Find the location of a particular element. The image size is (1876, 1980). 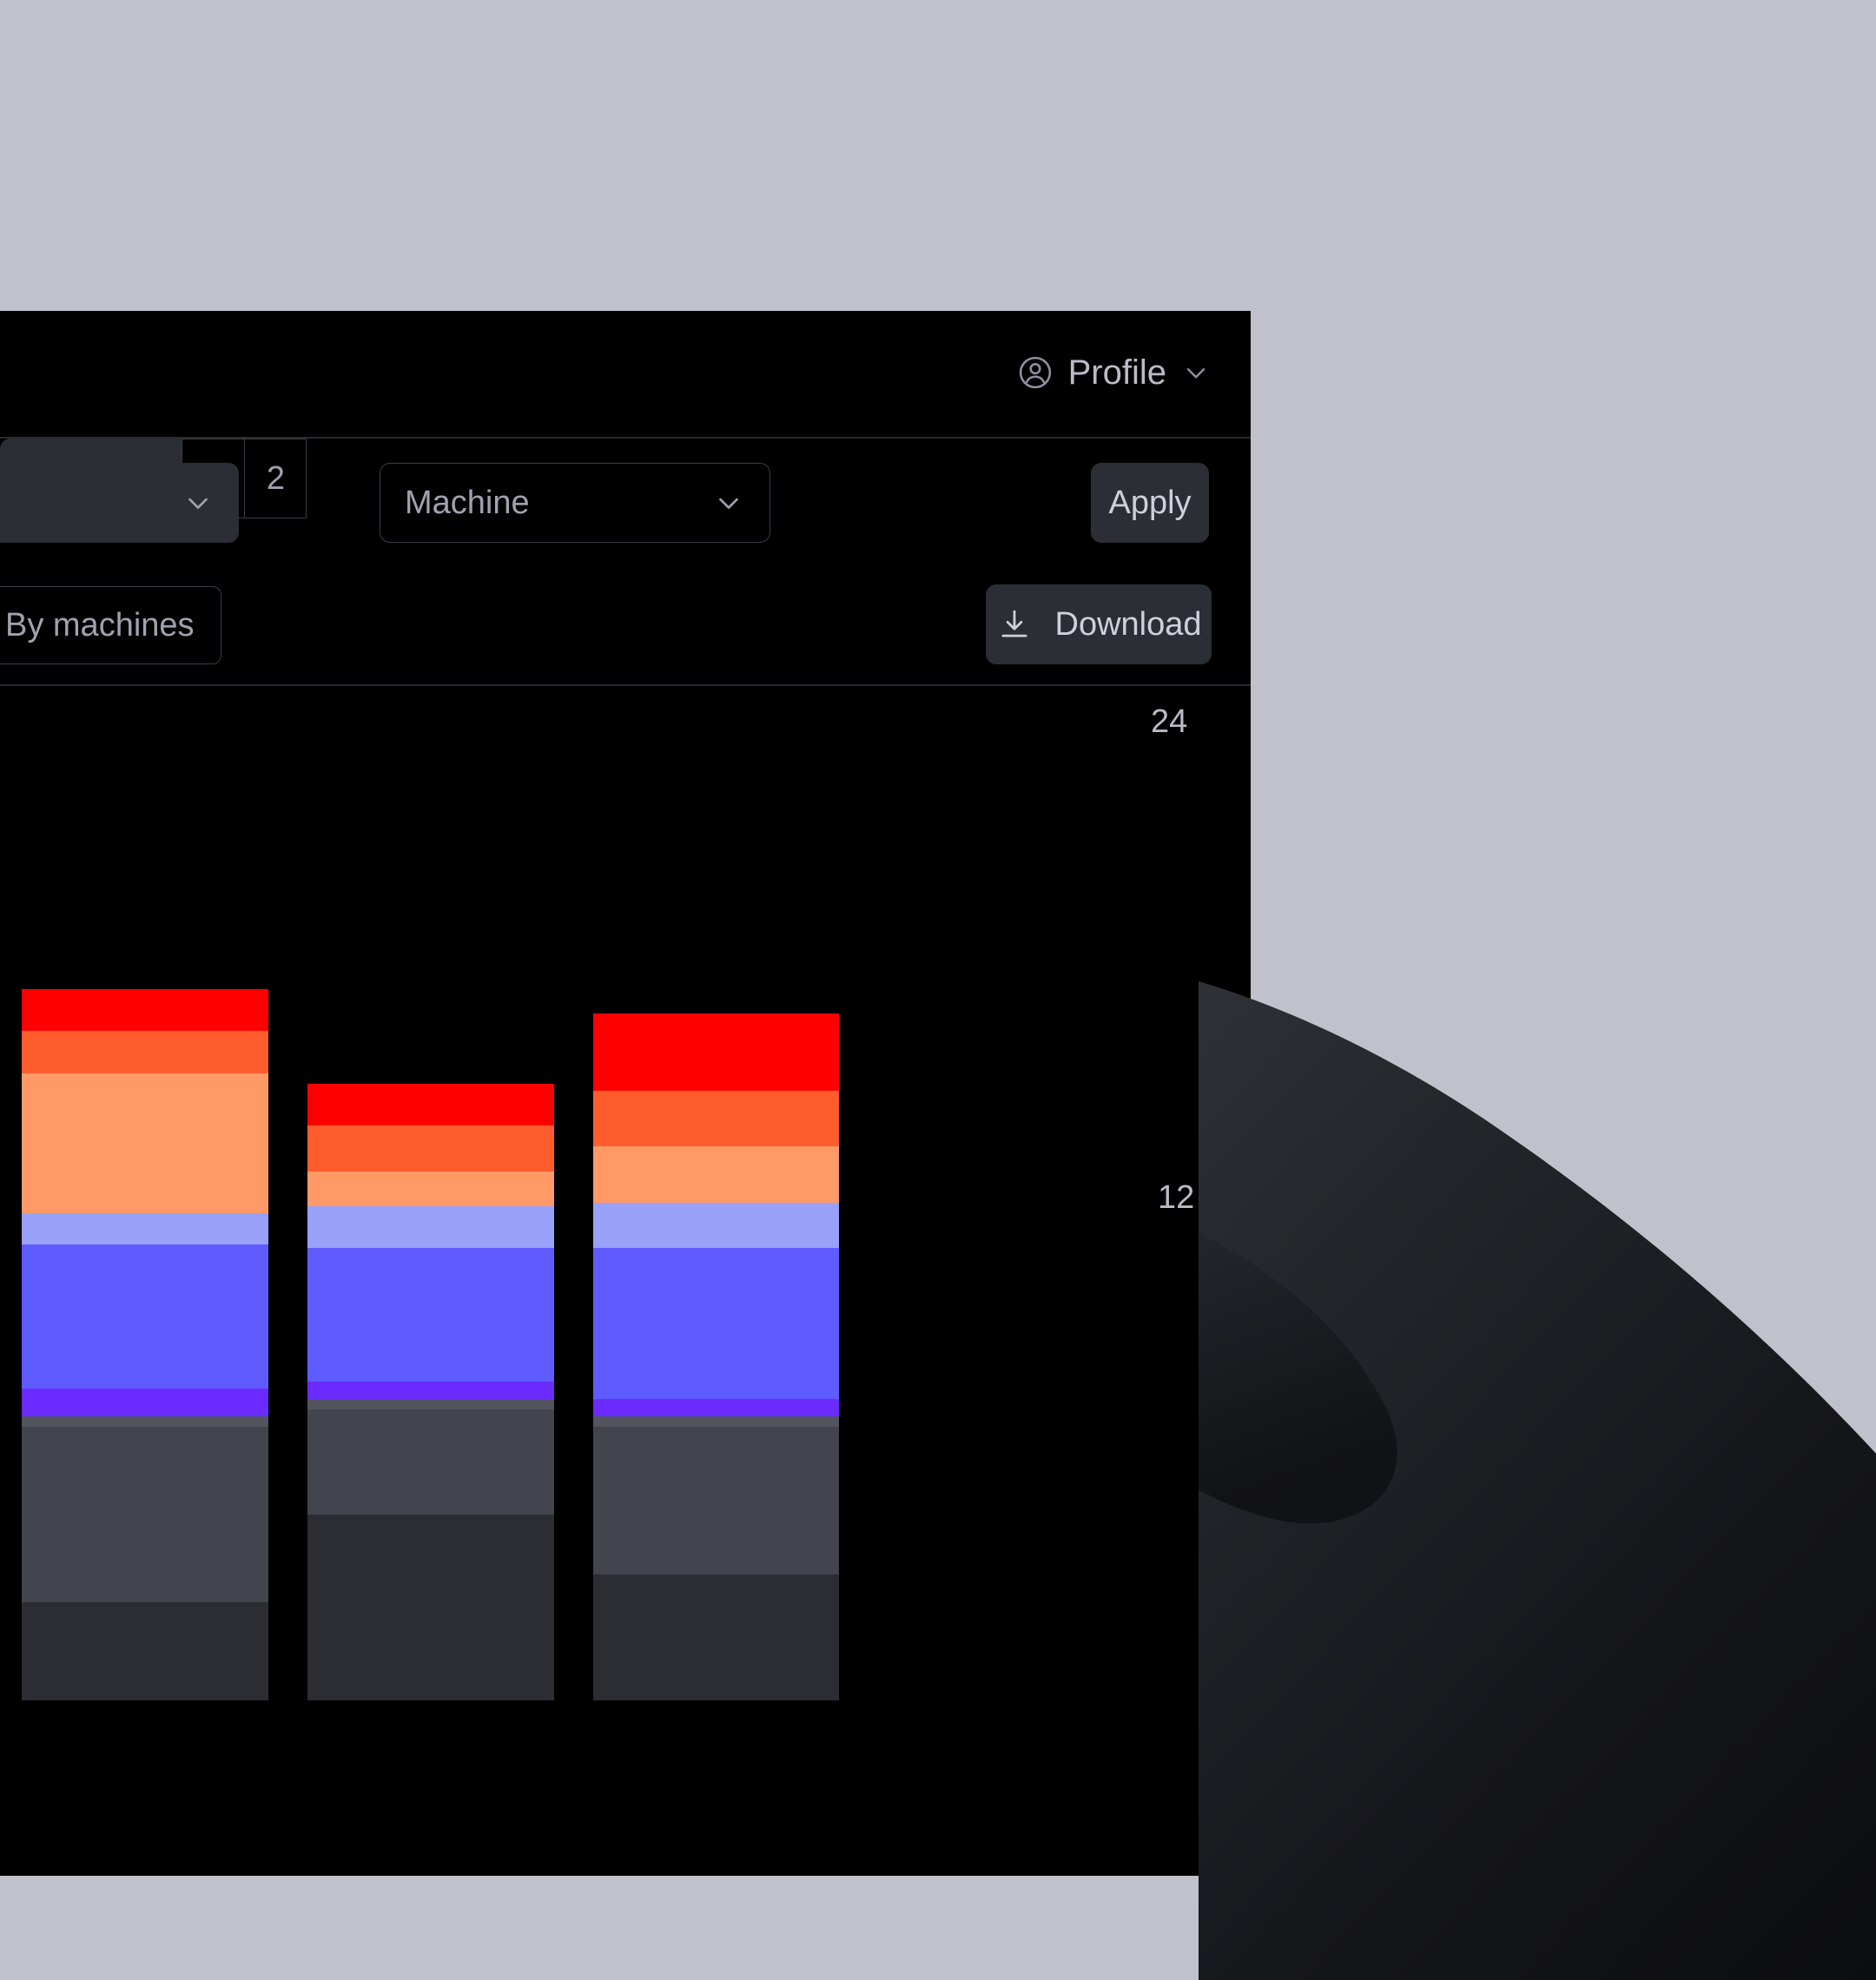

apply-button-label: Apply is located at coordinates (1150, 503).